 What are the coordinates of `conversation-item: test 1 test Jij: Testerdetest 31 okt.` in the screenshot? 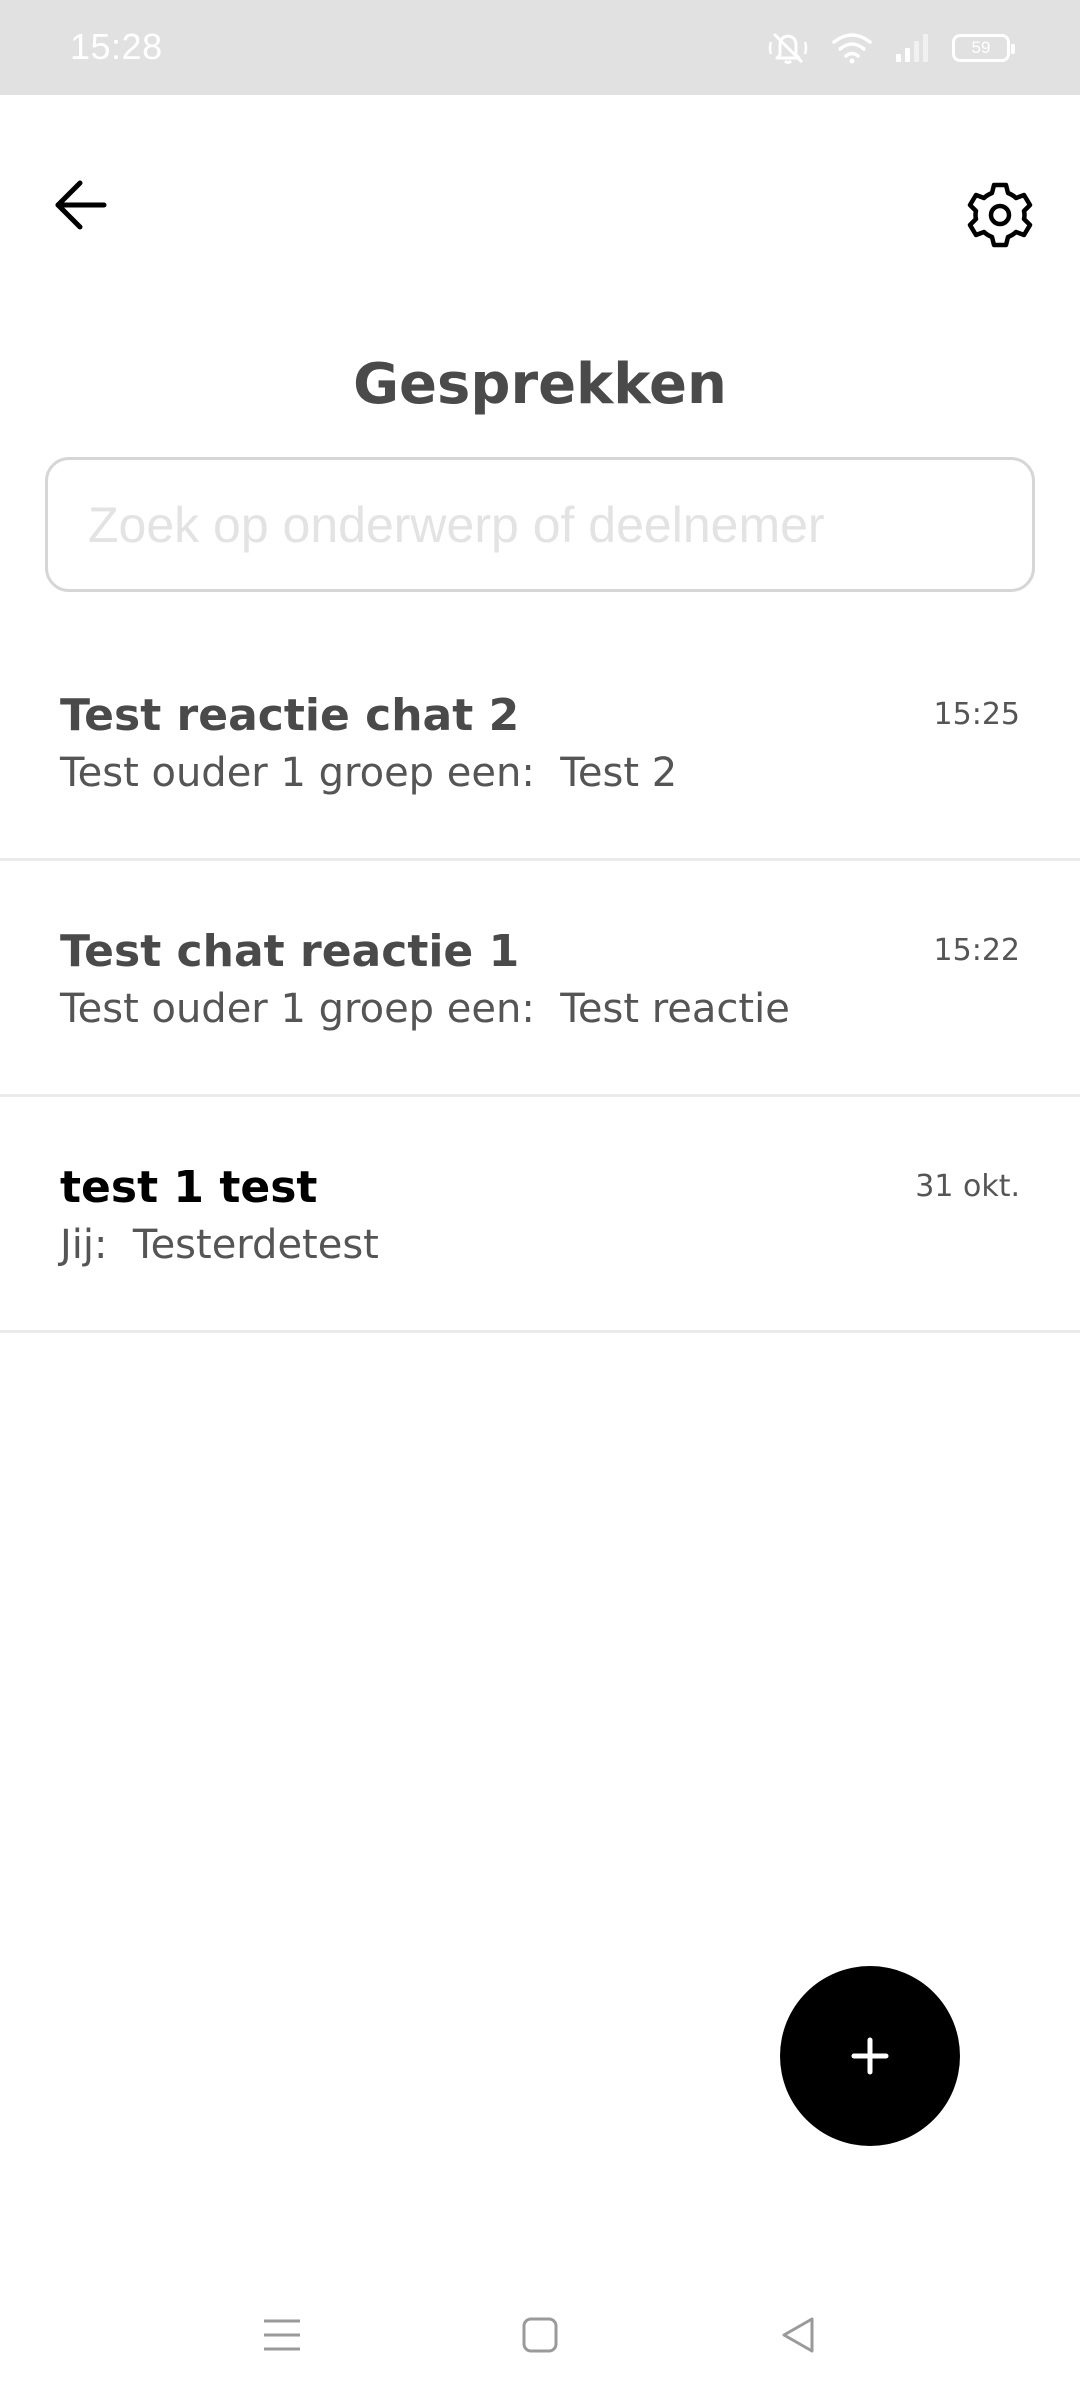 It's located at (540, 1215).